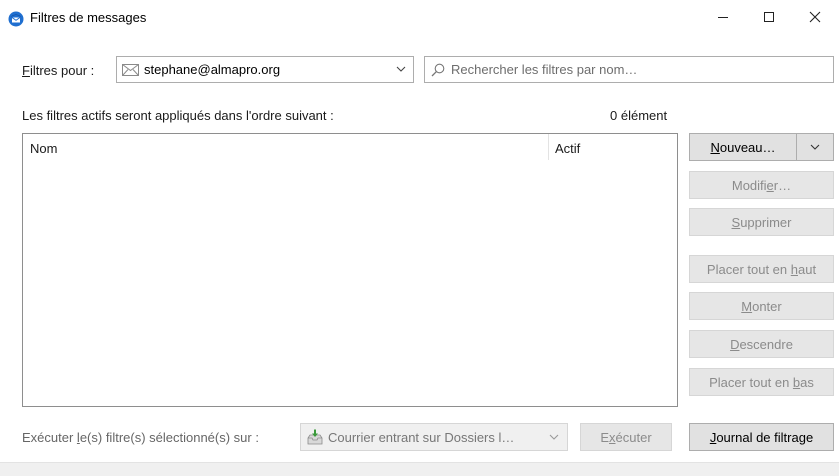 Image resolution: width=839 pixels, height=476 pixels. I want to click on down-rest: escendre, so click(766, 344).